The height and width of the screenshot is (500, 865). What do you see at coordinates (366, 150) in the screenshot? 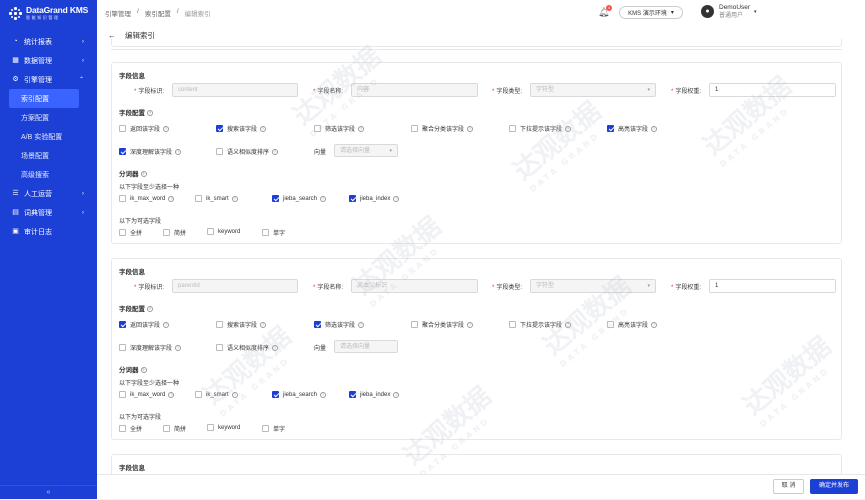
I see `vector-select: 请选择向量 ▾` at bounding box center [366, 150].